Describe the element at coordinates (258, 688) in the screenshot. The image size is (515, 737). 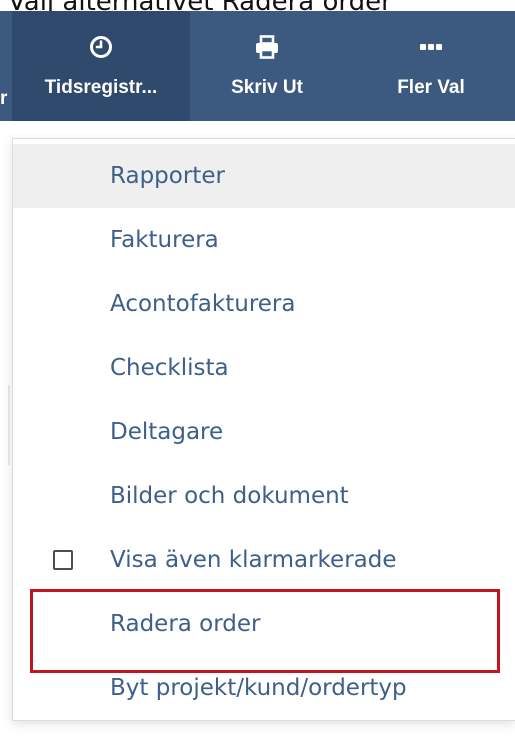
I see `menu-item-label: Byt projekt/kund/ordertyp` at that location.